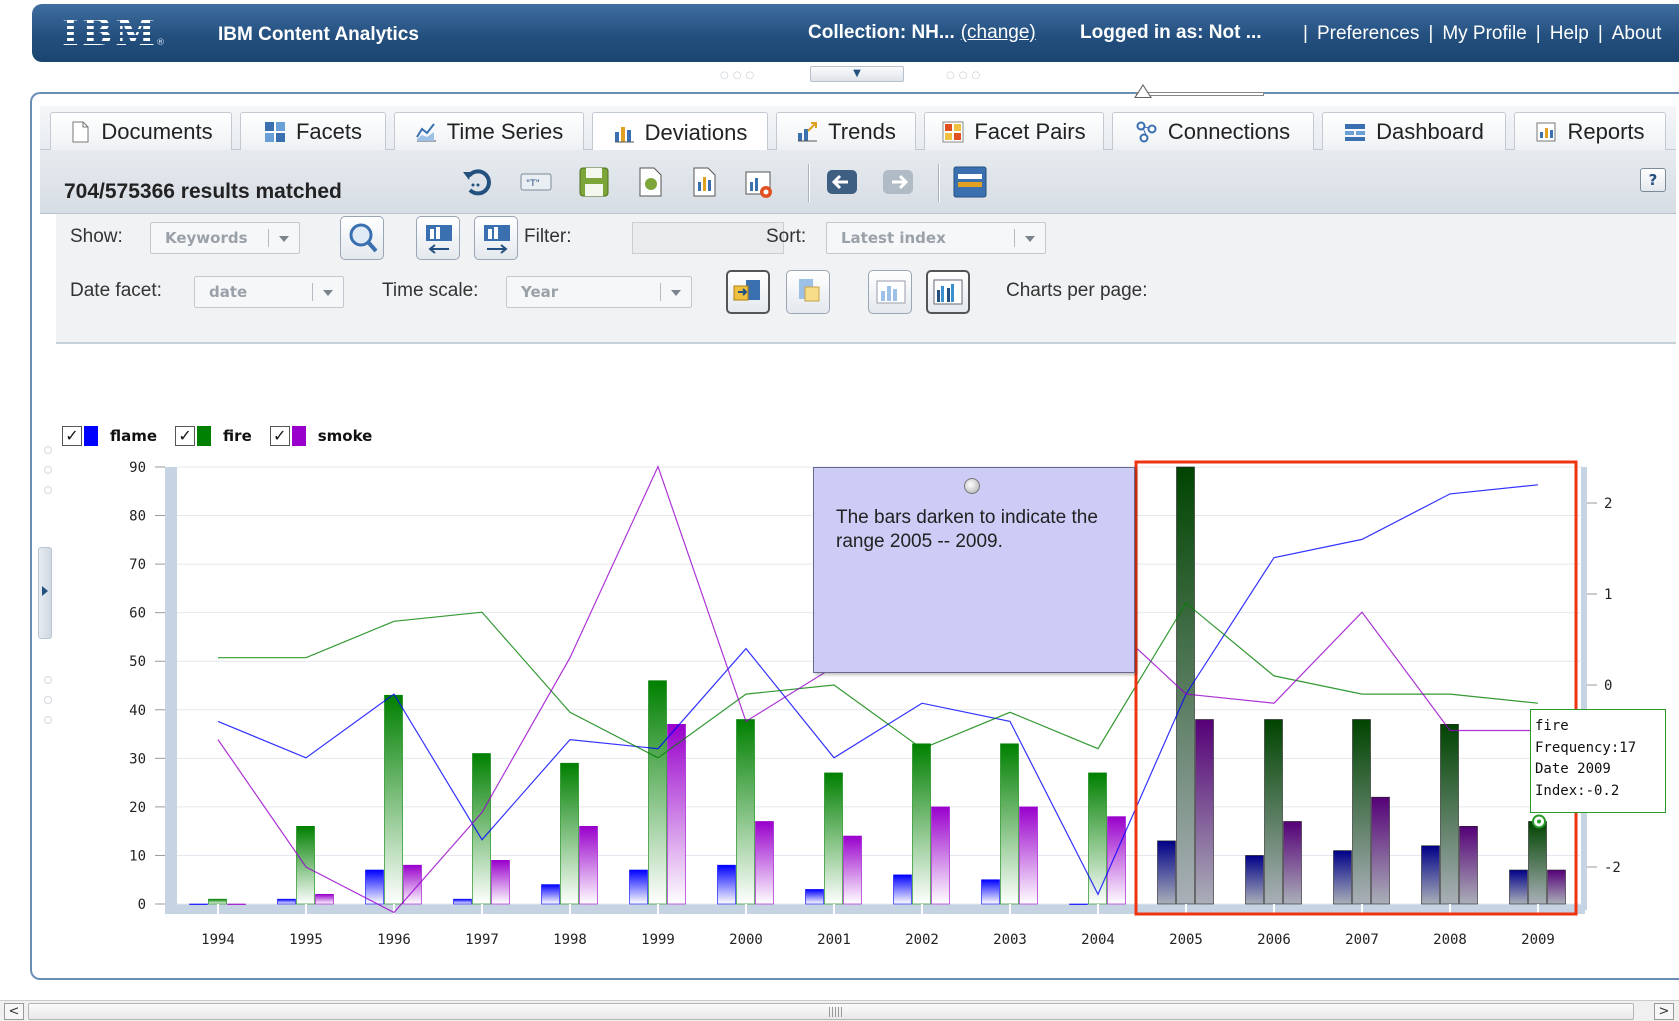 This screenshot has width=1679, height=1021. What do you see at coordinates (1538, 940) in the screenshot?
I see `x-tick-label: 2009` at bounding box center [1538, 940].